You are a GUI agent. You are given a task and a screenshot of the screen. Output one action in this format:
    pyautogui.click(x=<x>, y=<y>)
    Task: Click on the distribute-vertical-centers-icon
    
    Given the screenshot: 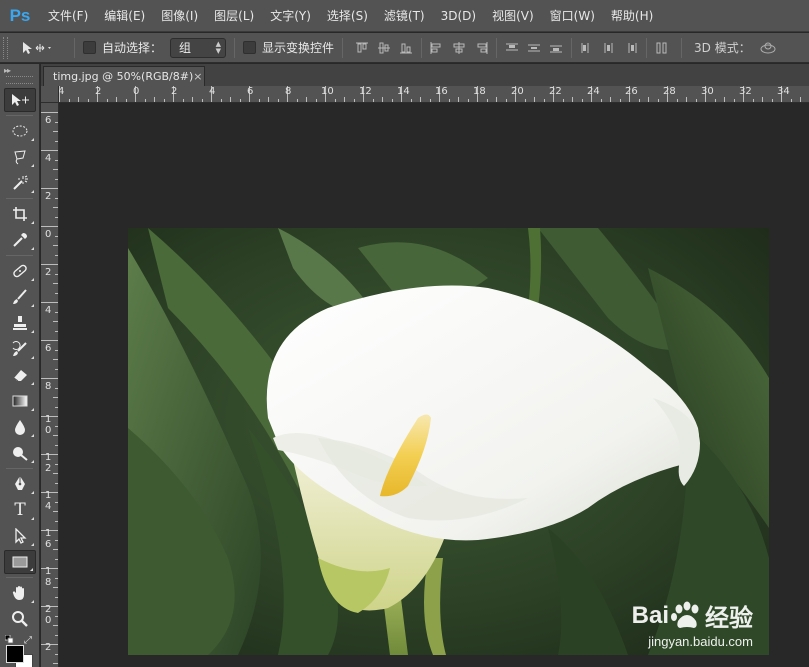 What is the action you would take?
    pyautogui.click(x=534, y=48)
    